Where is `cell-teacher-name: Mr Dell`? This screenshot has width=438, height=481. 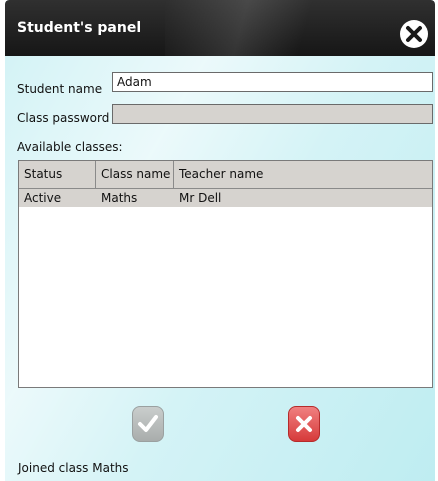 cell-teacher-name: Mr Dell is located at coordinates (200, 198).